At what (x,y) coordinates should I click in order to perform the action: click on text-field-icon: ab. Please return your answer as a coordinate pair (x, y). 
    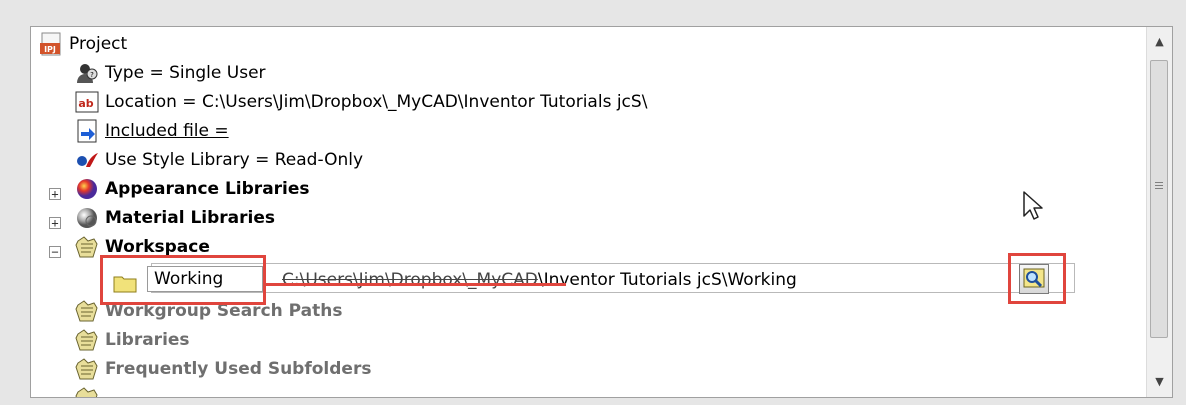
    Looking at the image, I should click on (87, 102).